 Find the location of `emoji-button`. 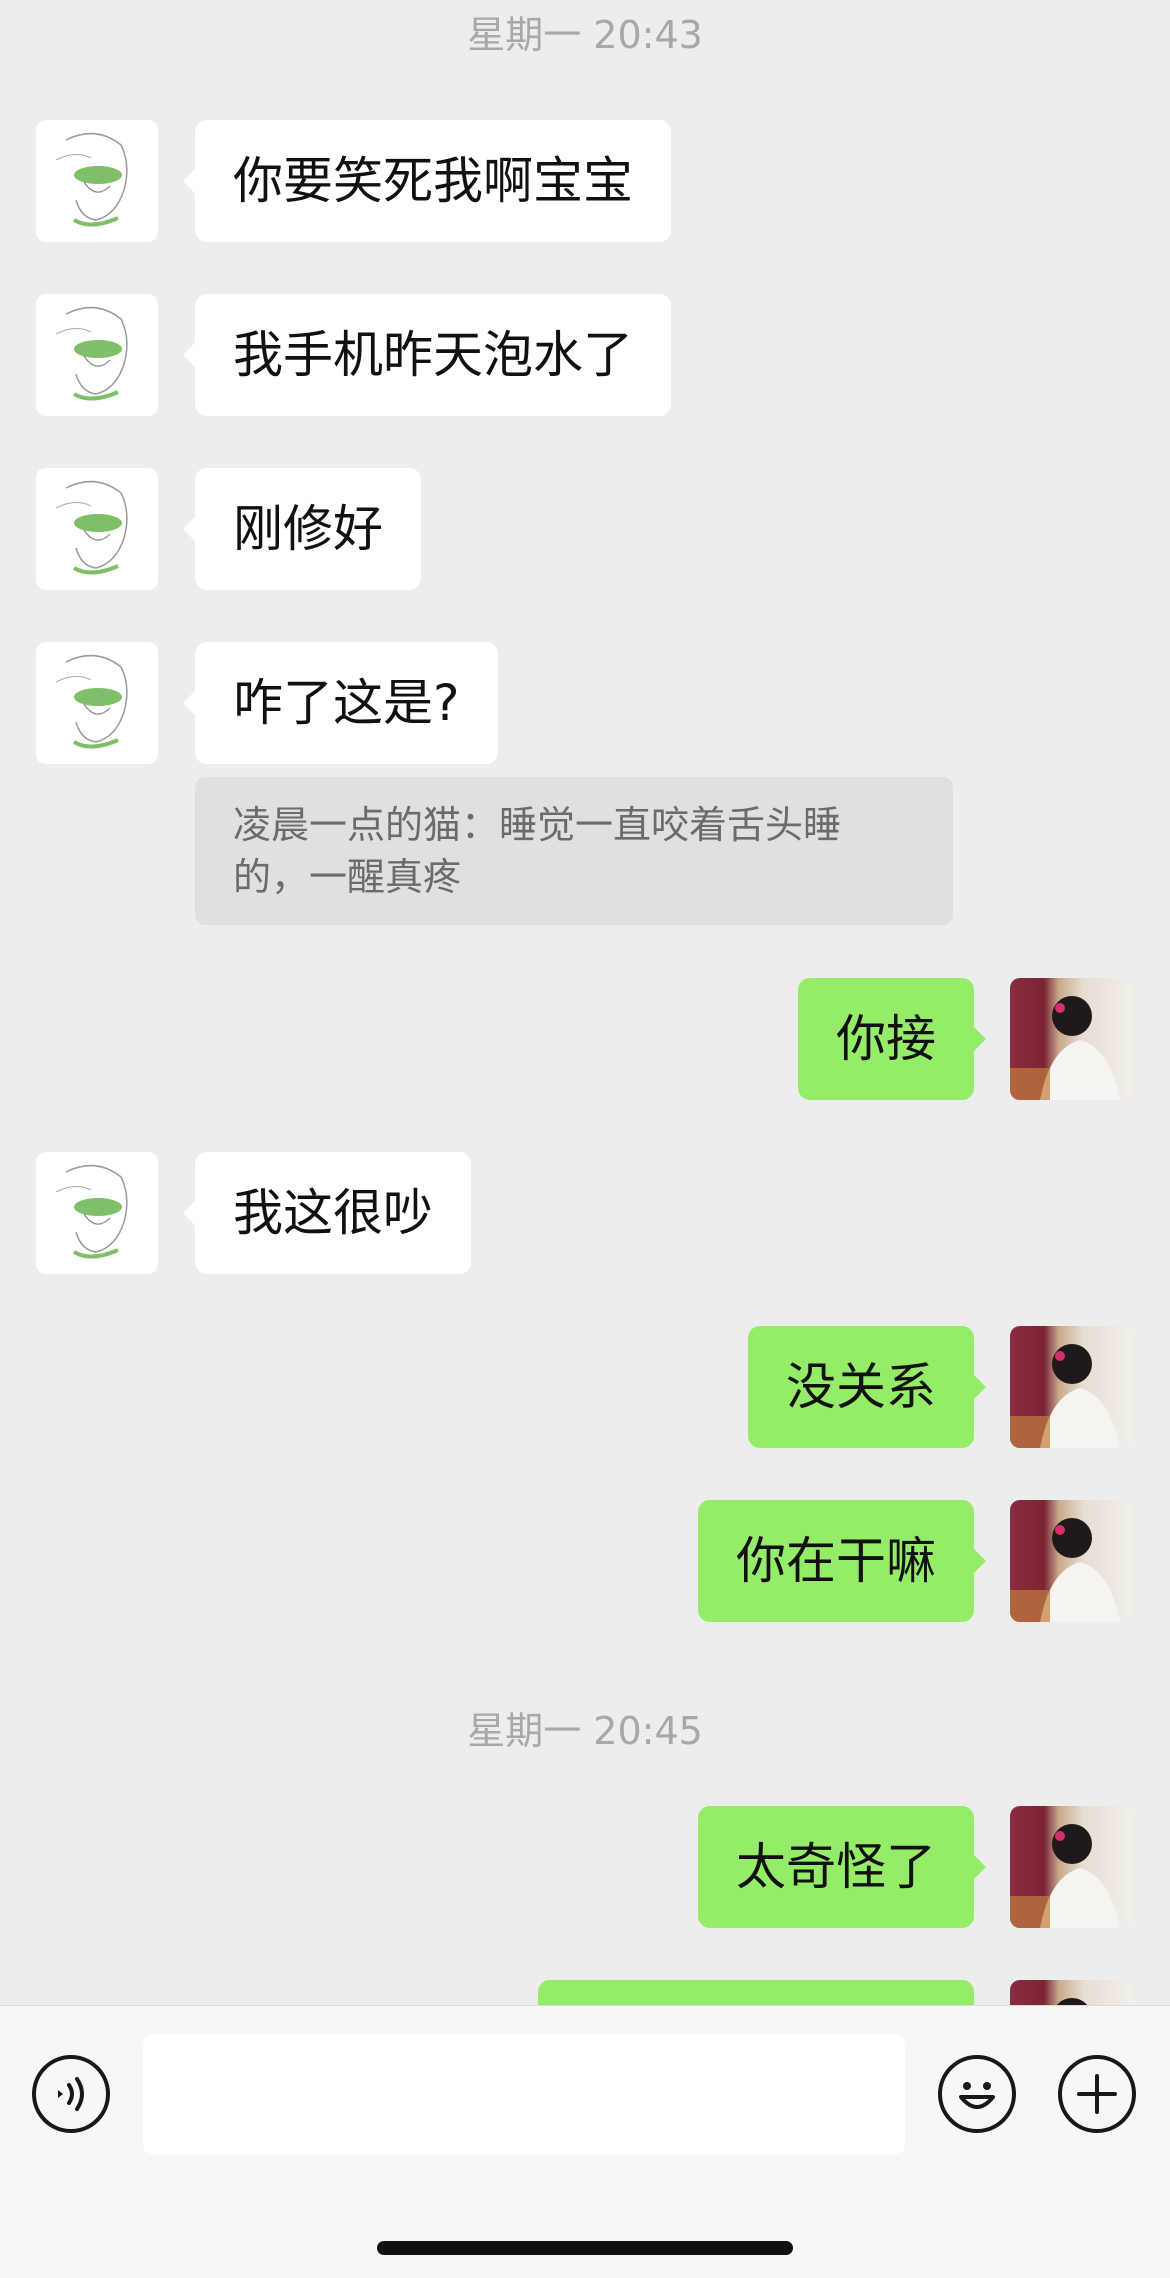

emoji-button is located at coordinates (977, 2094).